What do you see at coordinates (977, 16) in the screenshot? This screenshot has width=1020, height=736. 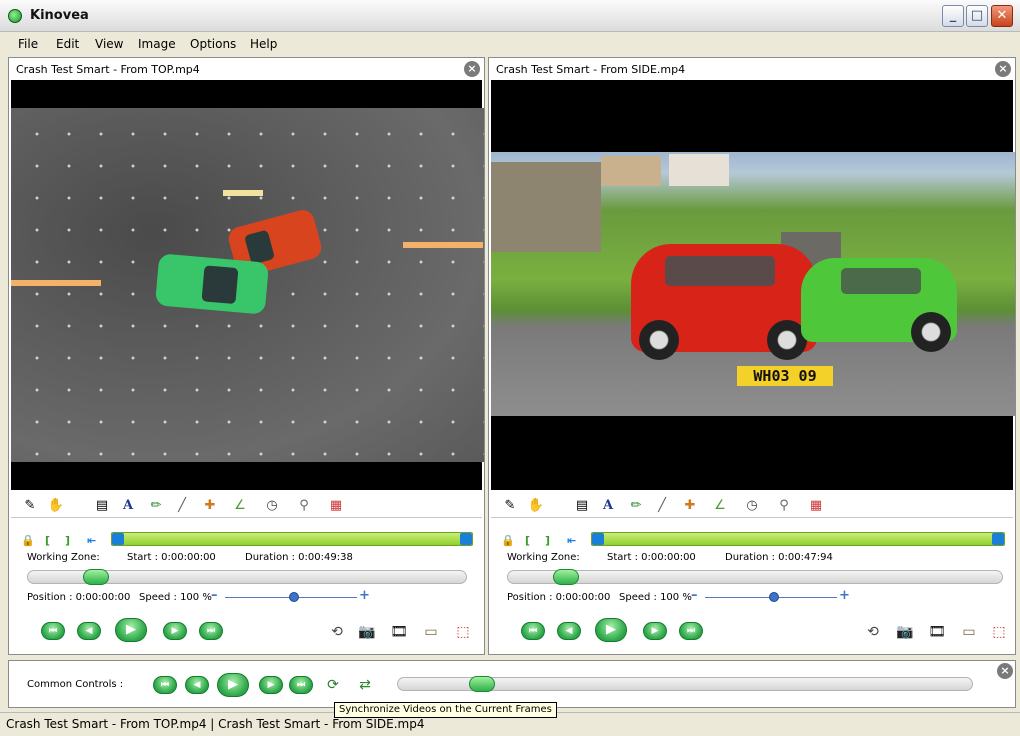 I see `maximize-button: □` at bounding box center [977, 16].